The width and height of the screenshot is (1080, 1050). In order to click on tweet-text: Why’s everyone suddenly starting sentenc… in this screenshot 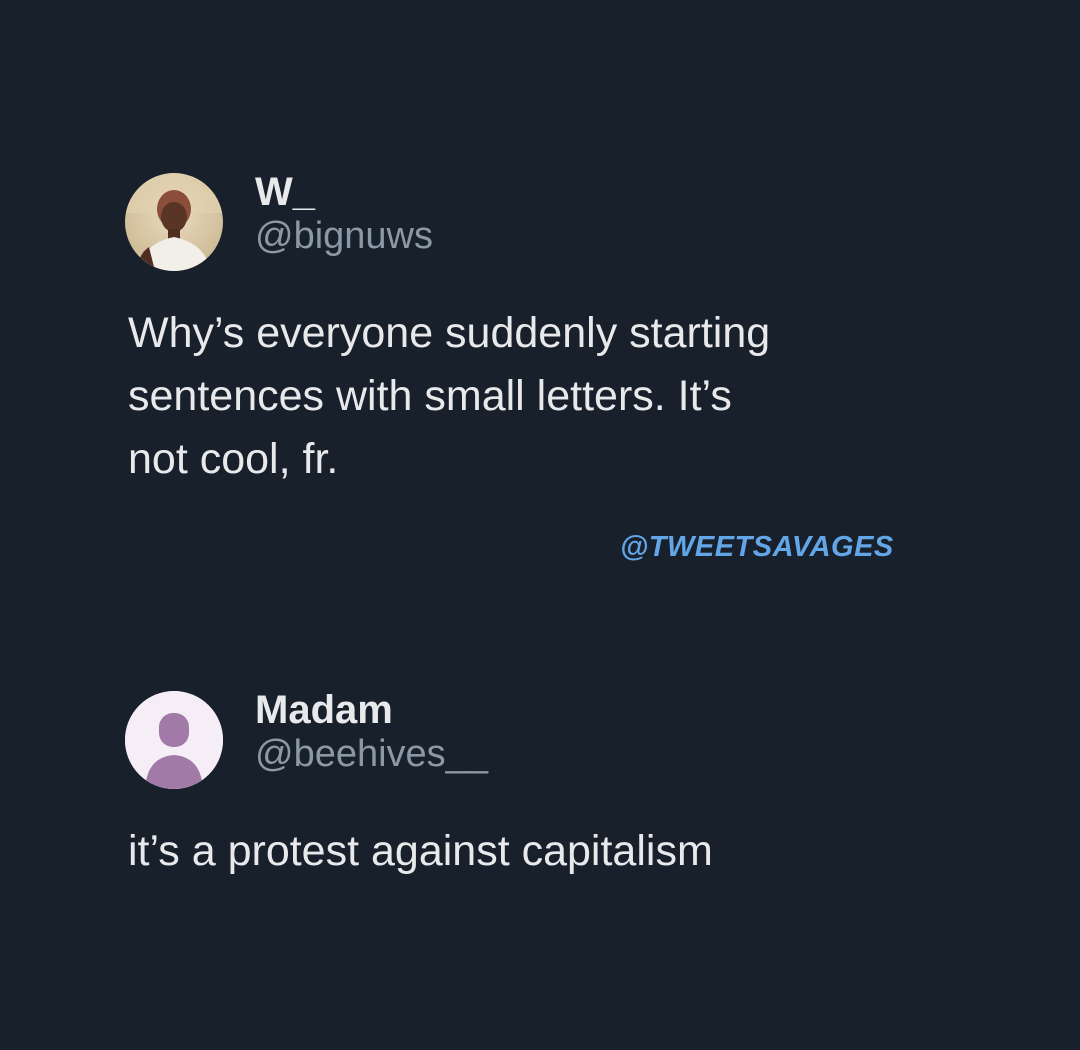, I will do `click(449, 396)`.